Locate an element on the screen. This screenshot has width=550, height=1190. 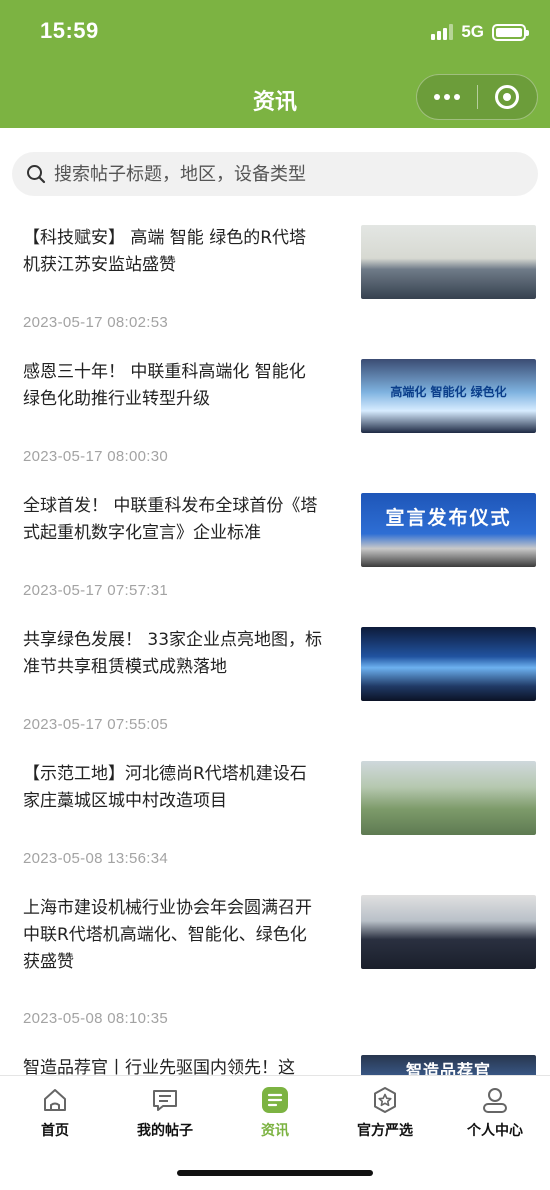
news-thumbnail: 高端化 智能化 绿色化 is located at coordinates (448, 396).